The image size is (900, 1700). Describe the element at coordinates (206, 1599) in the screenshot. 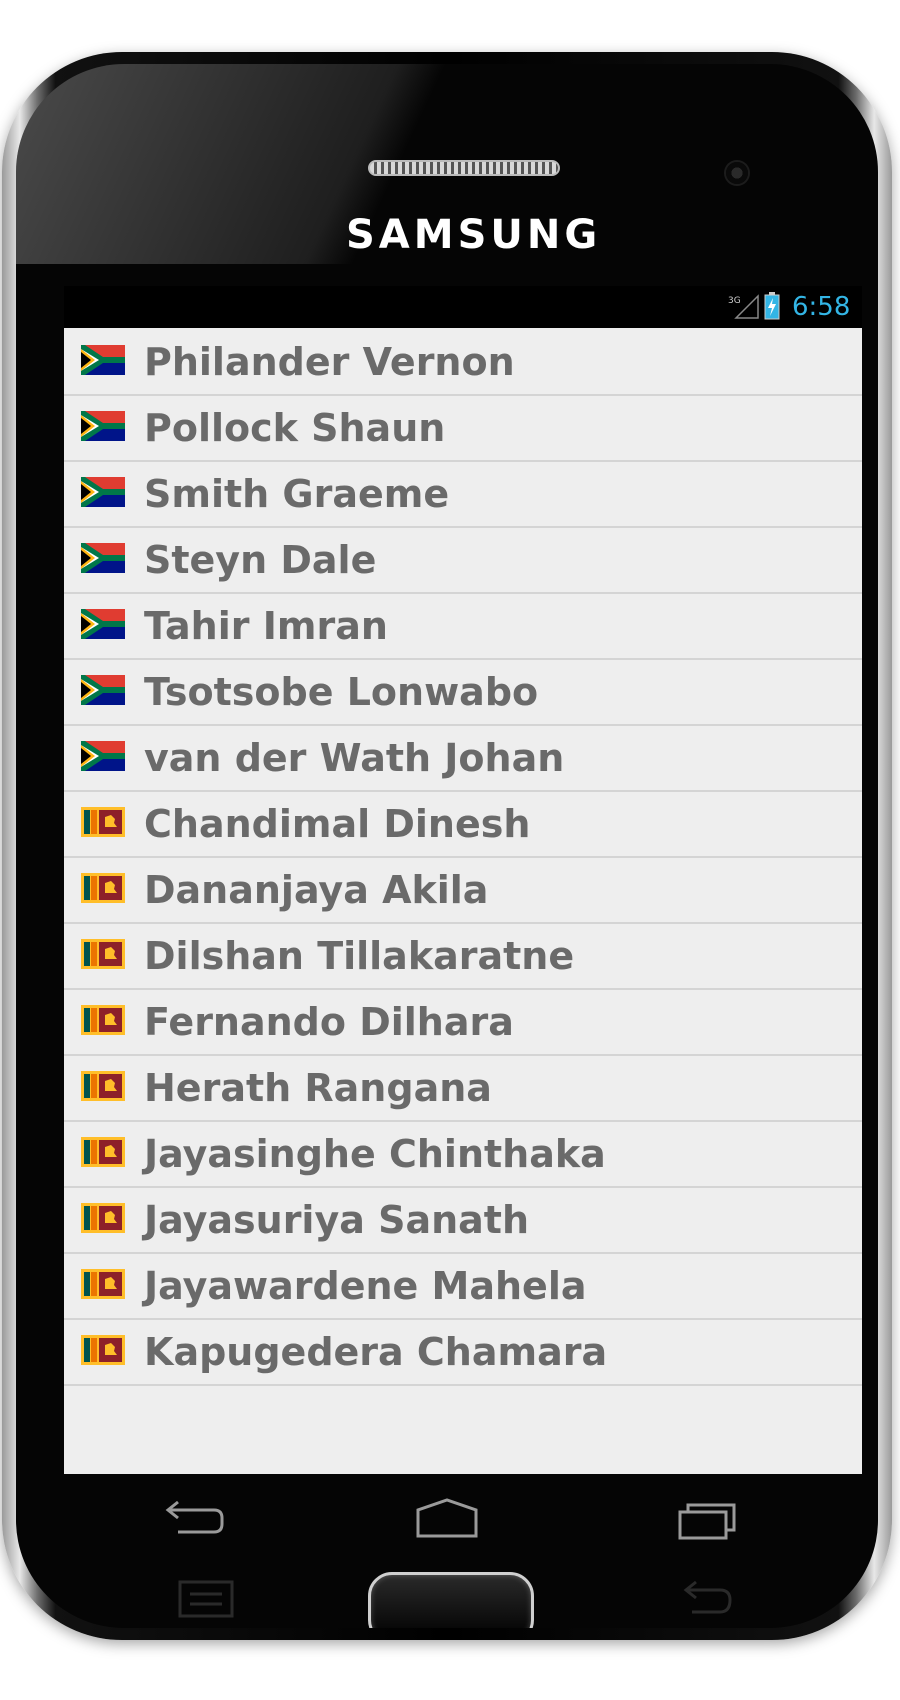

I see `menu-key-icon` at that location.